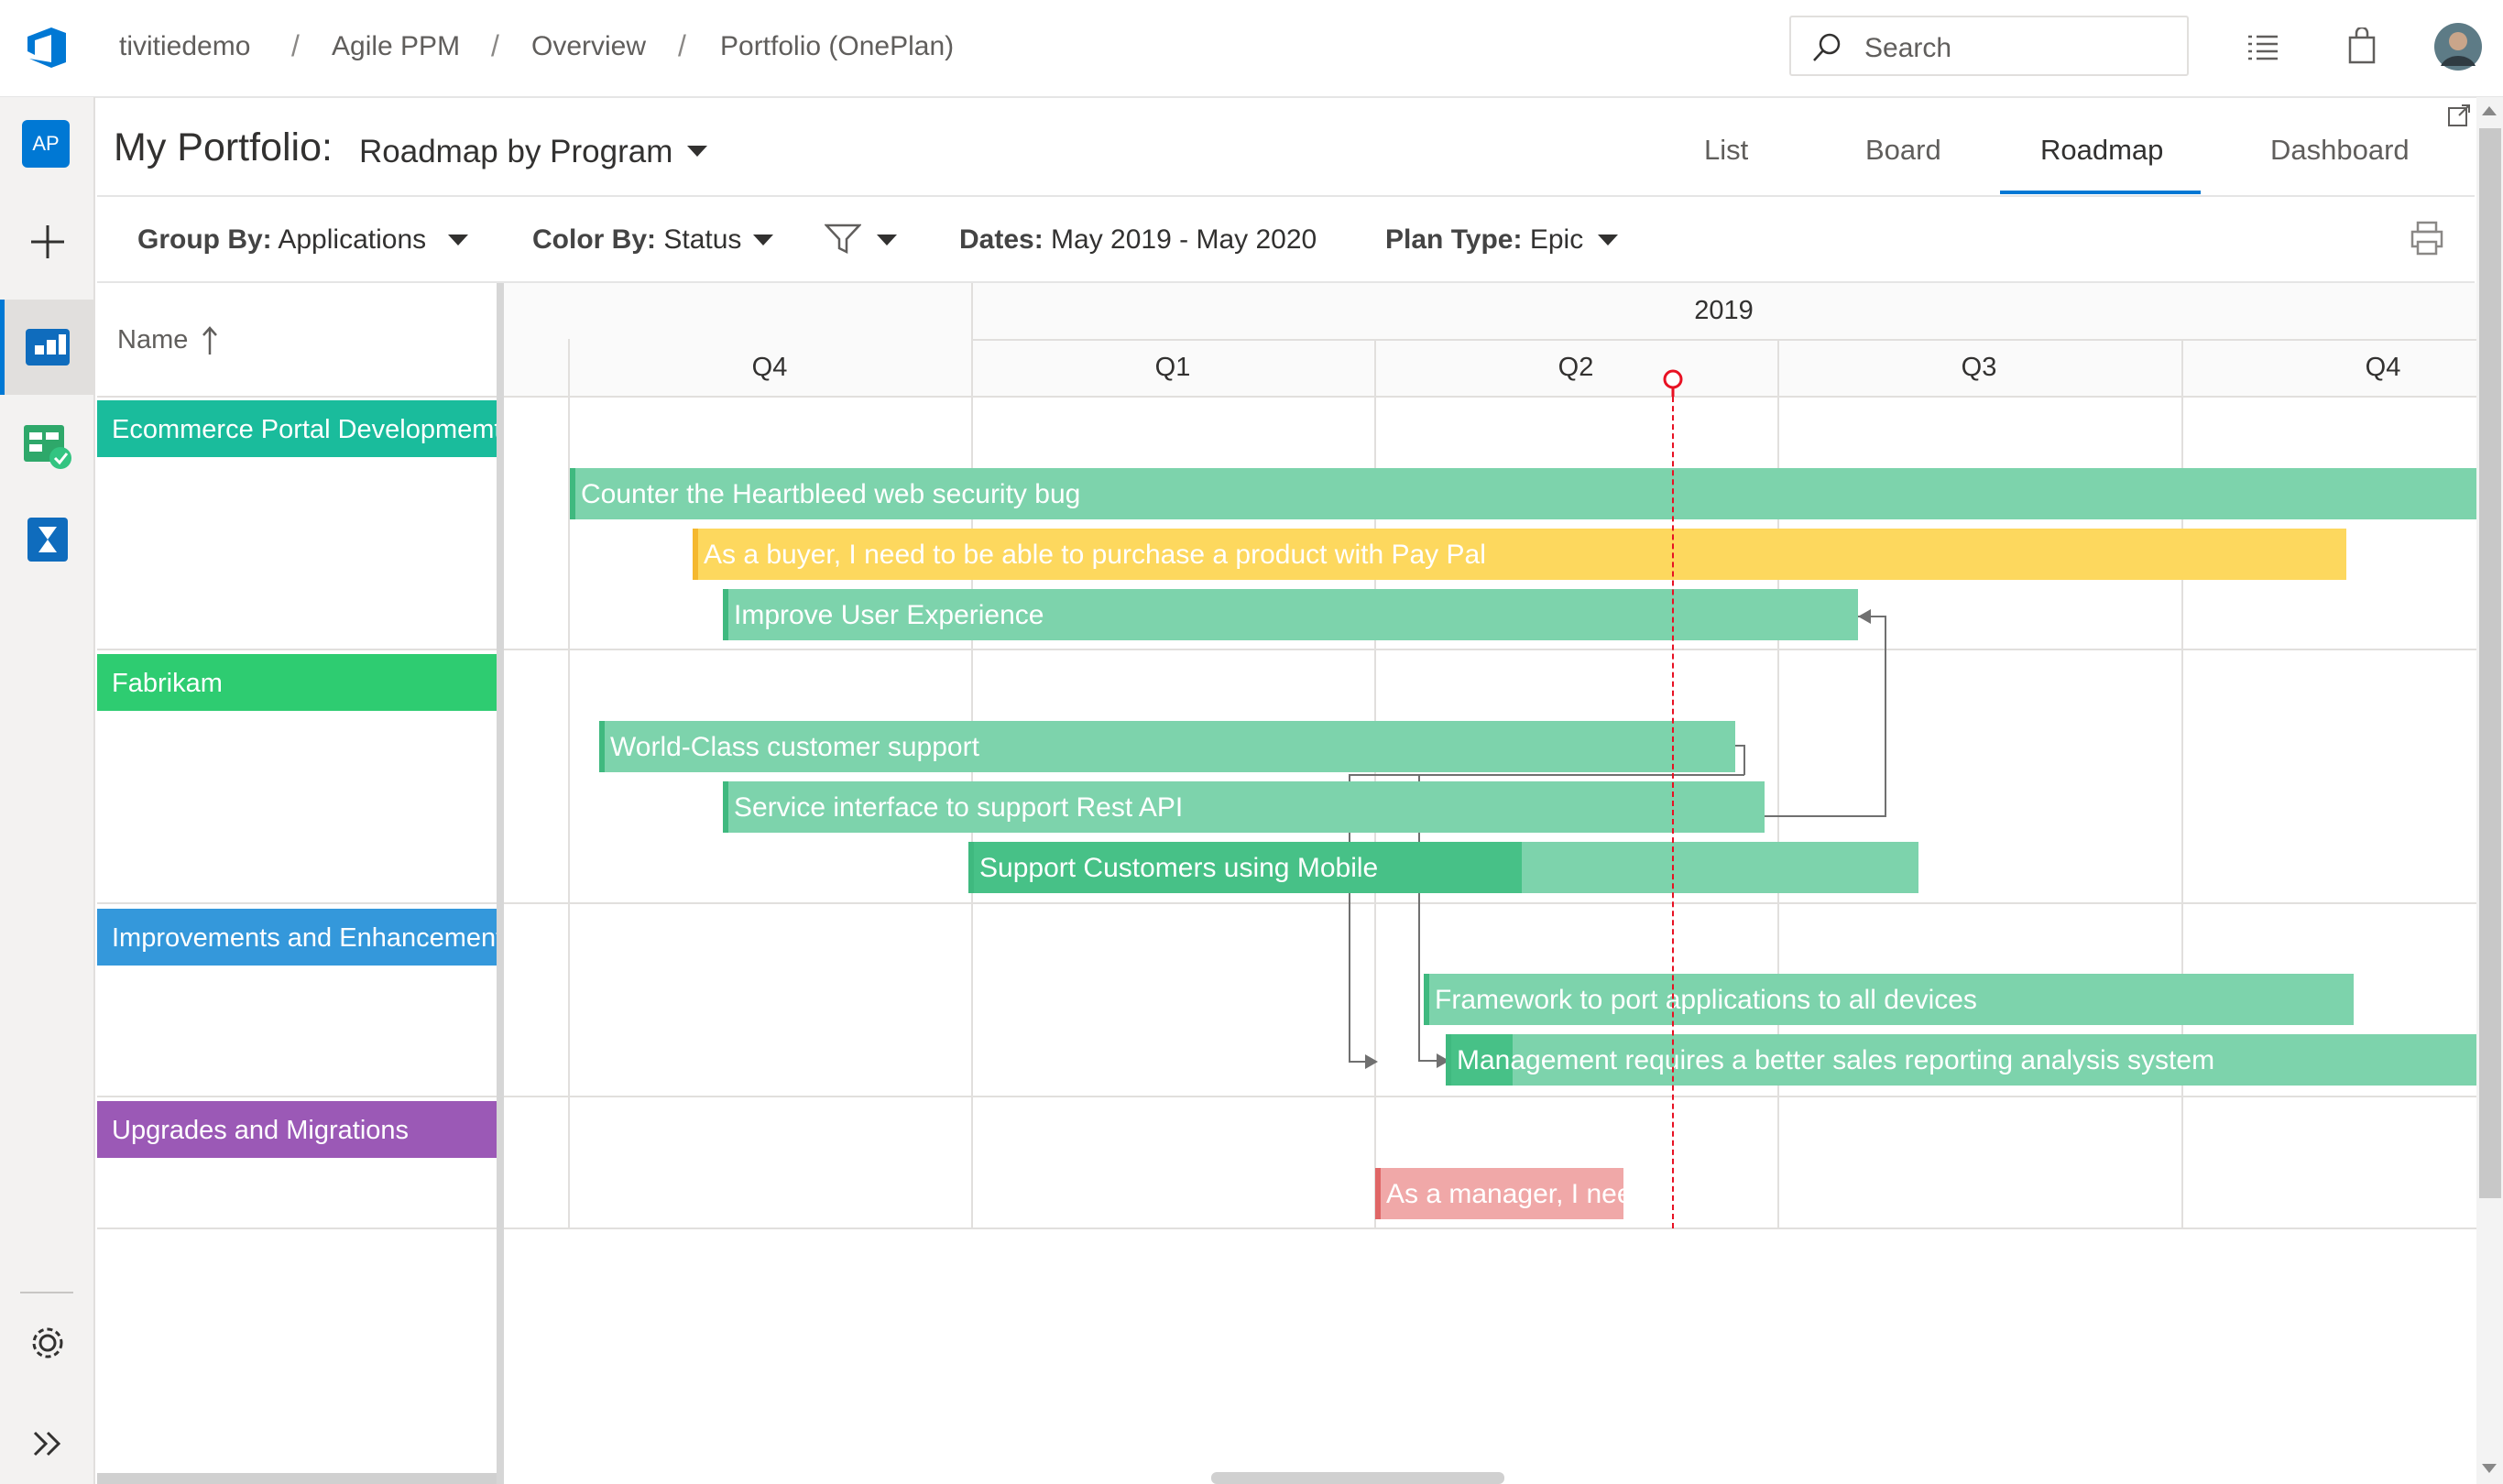  I want to click on roadmap-bar: Improve User Experience, so click(1290, 614).